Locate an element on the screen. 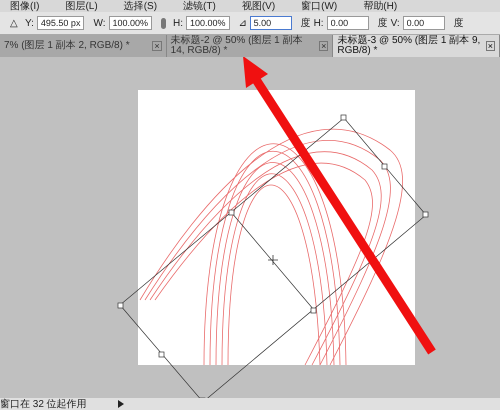  menu-item: 视图(V) is located at coordinates (259, 6).